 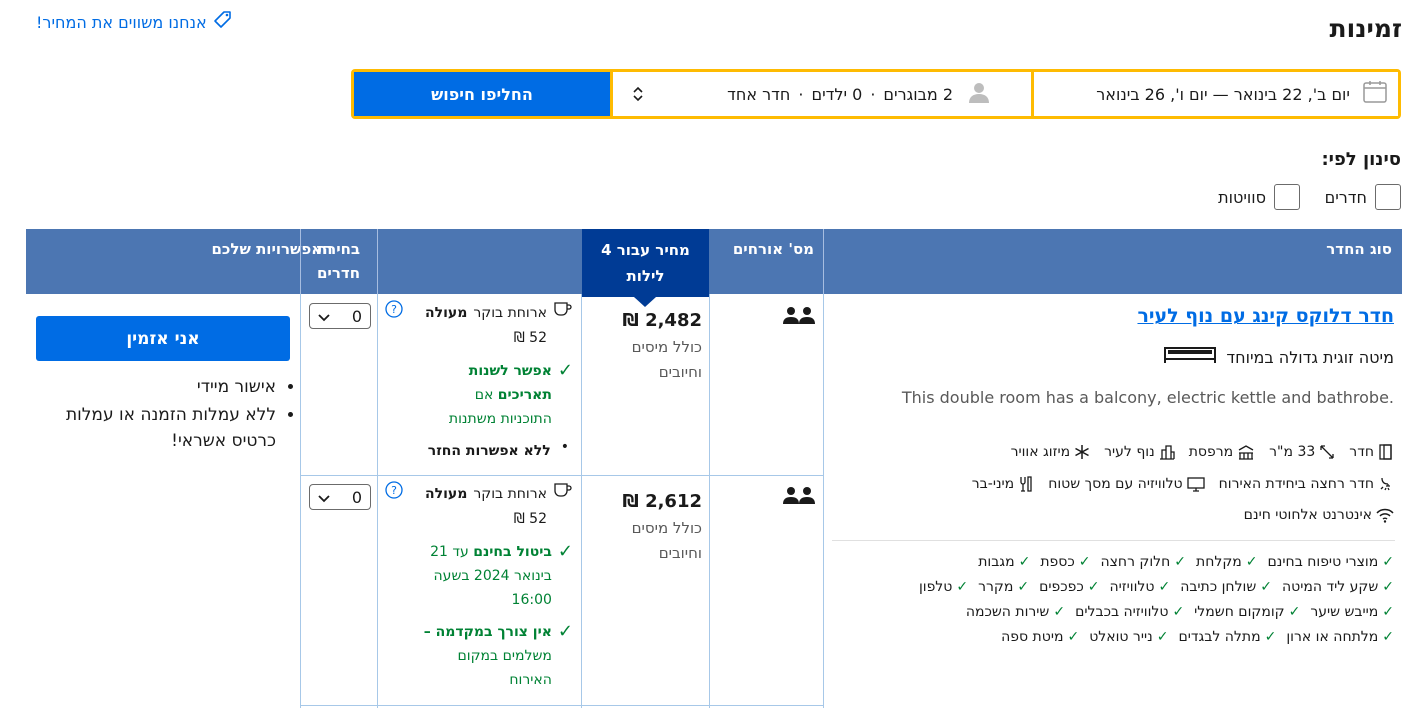 What do you see at coordinates (638, 96) in the screenshot?
I see `chevron-updown-icon` at bounding box center [638, 96].